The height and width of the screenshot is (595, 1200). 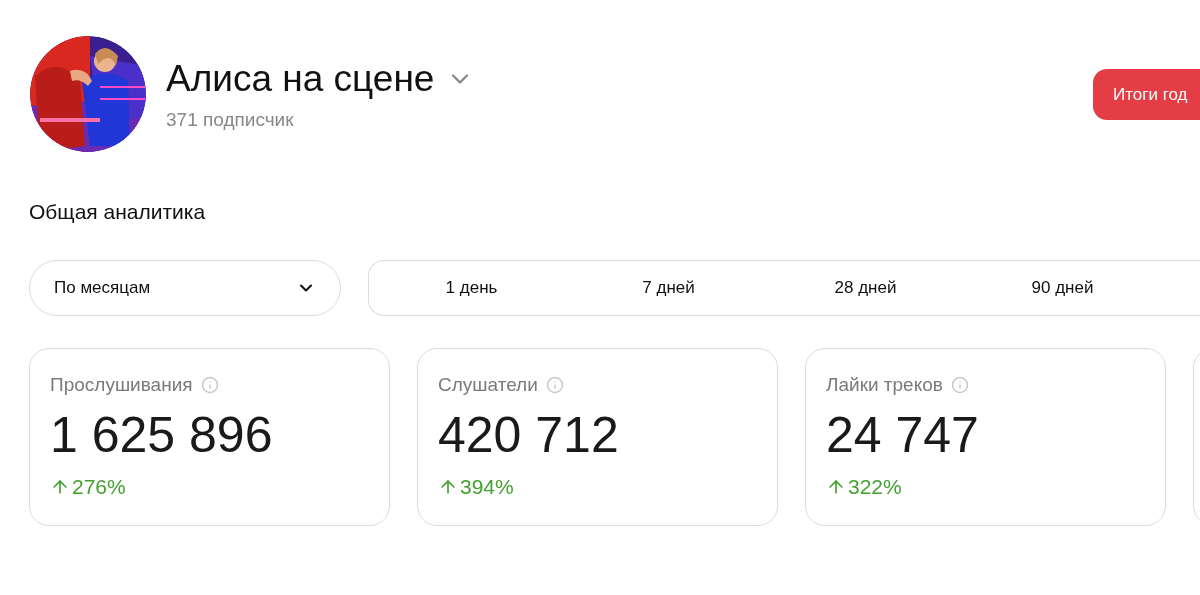 I want to click on stat-label: Прослушивания, so click(x=121, y=384).